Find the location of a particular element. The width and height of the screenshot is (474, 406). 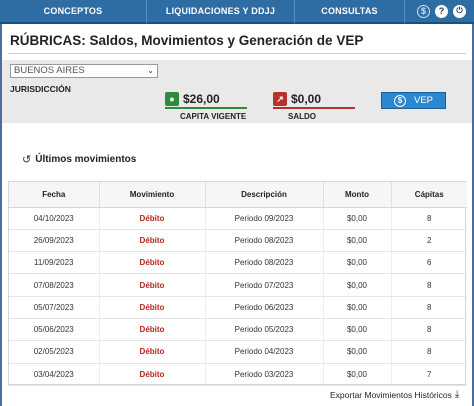

vep-button-label: VEP is located at coordinates (423, 100).